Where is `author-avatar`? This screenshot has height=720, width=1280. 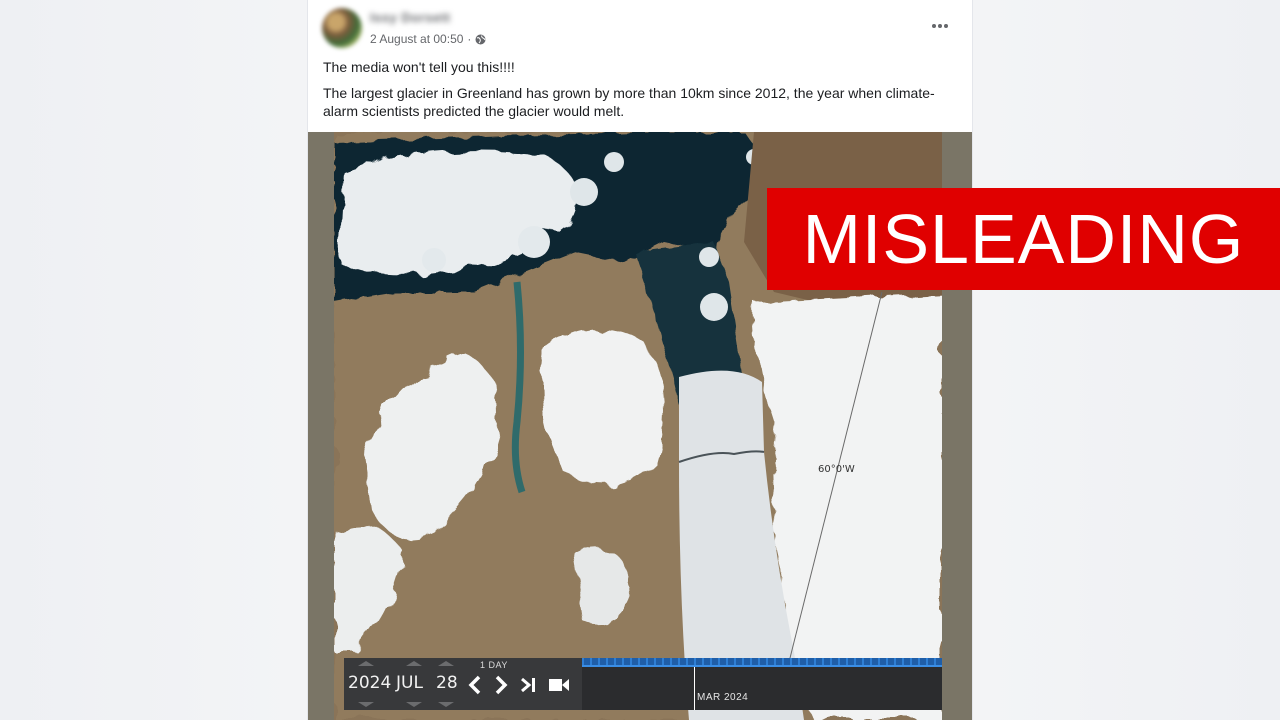 author-avatar is located at coordinates (342, 28).